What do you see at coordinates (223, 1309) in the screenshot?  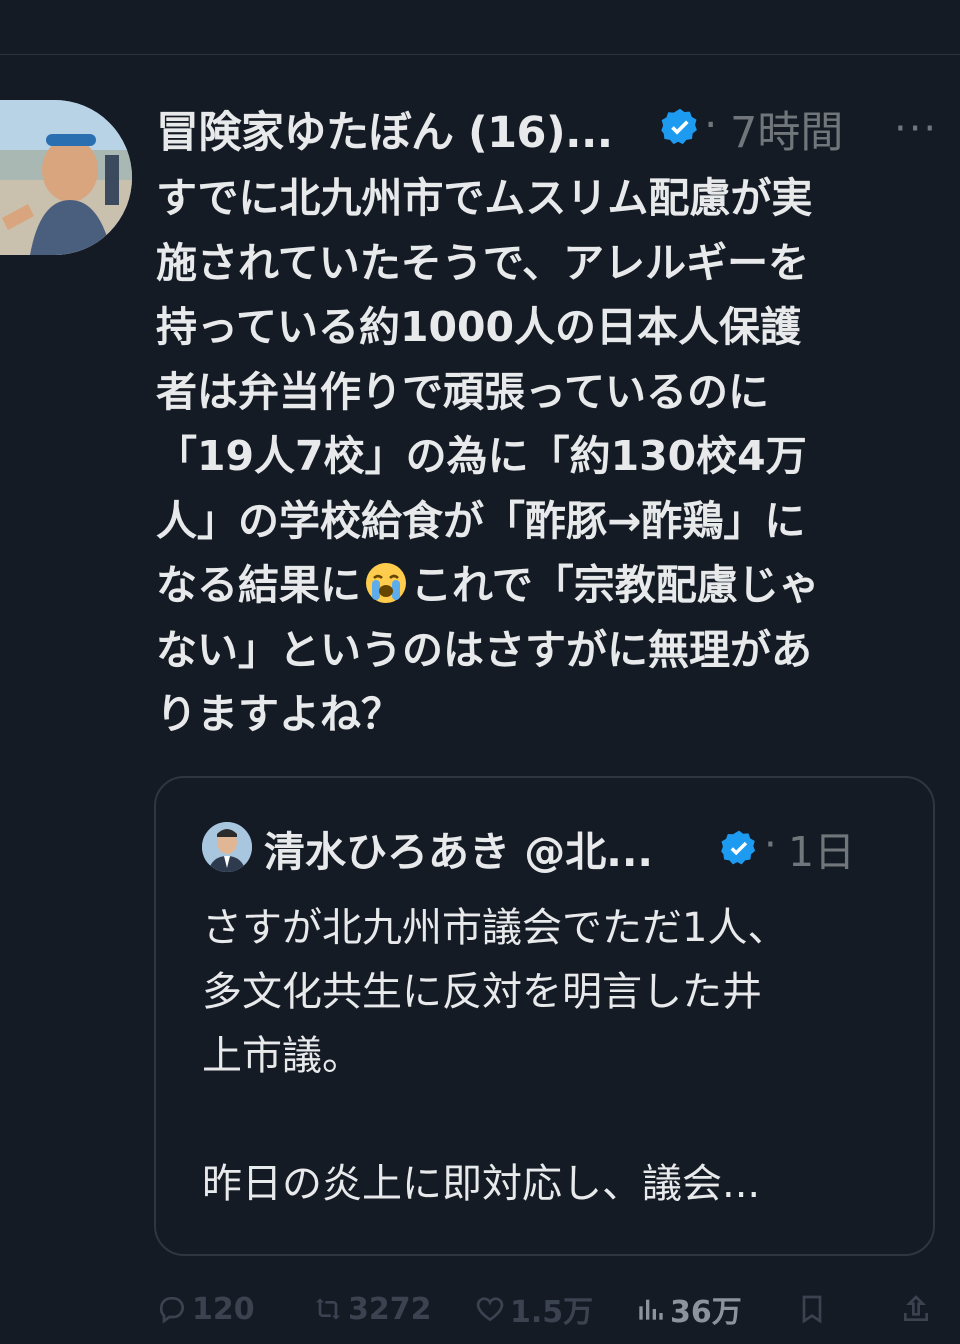 I see `reply-count: 120` at bounding box center [223, 1309].